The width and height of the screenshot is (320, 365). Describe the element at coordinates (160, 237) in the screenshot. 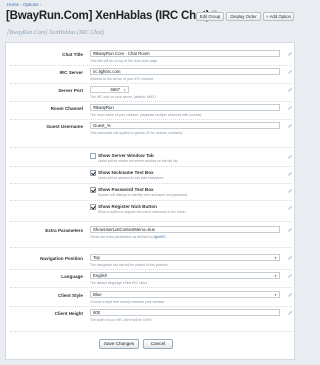

I see `lightirc-link: lightIRC` at that location.